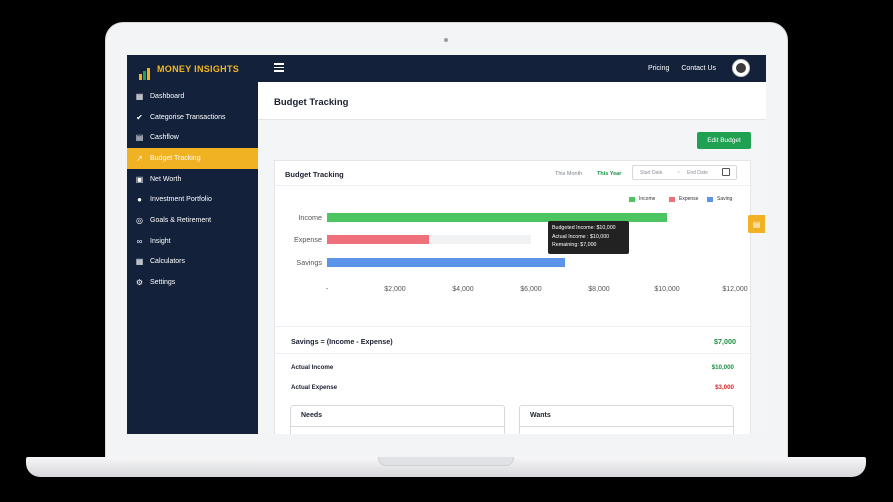 The height and width of the screenshot is (502, 893). What do you see at coordinates (192, 220) in the screenshot?
I see `sidebar-item-goals: ◎ Goals & Retirement` at bounding box center [192, 220].